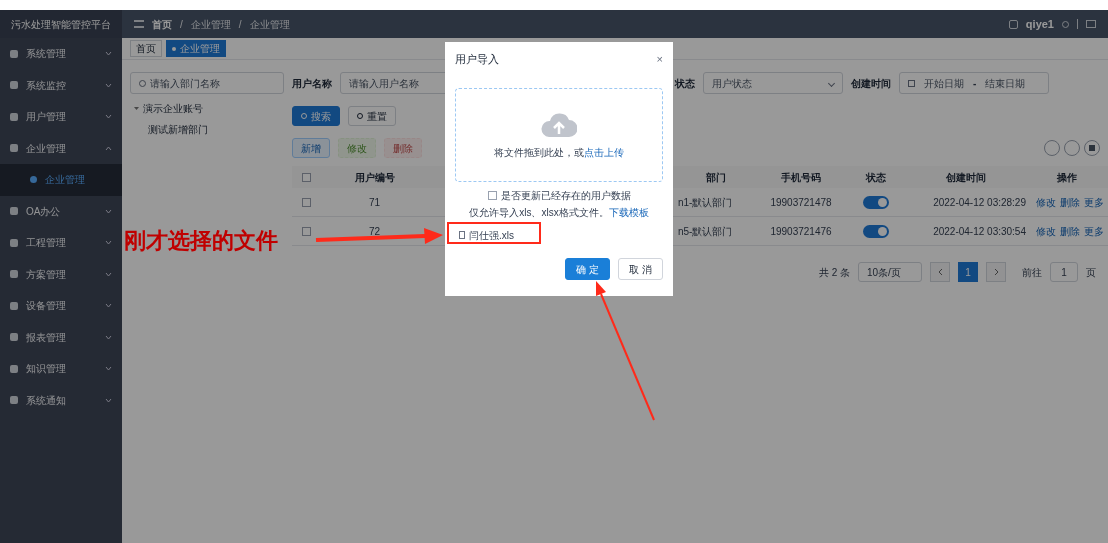 The image size is (1108, 543). I want to click on goto-label: 前往, so click(1032, 272).